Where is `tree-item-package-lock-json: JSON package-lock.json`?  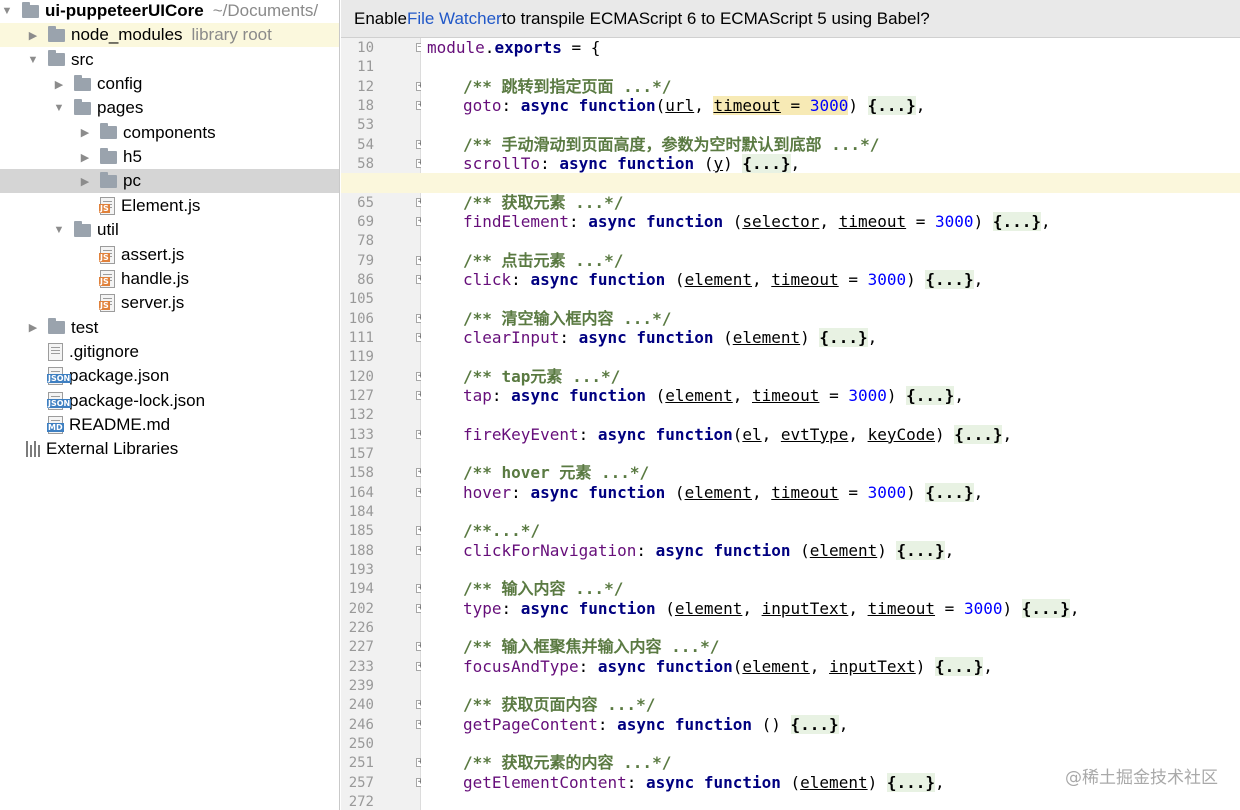
tree-item-package-lock-json: JSON package-lock.json is located at coordinates (169, 401).